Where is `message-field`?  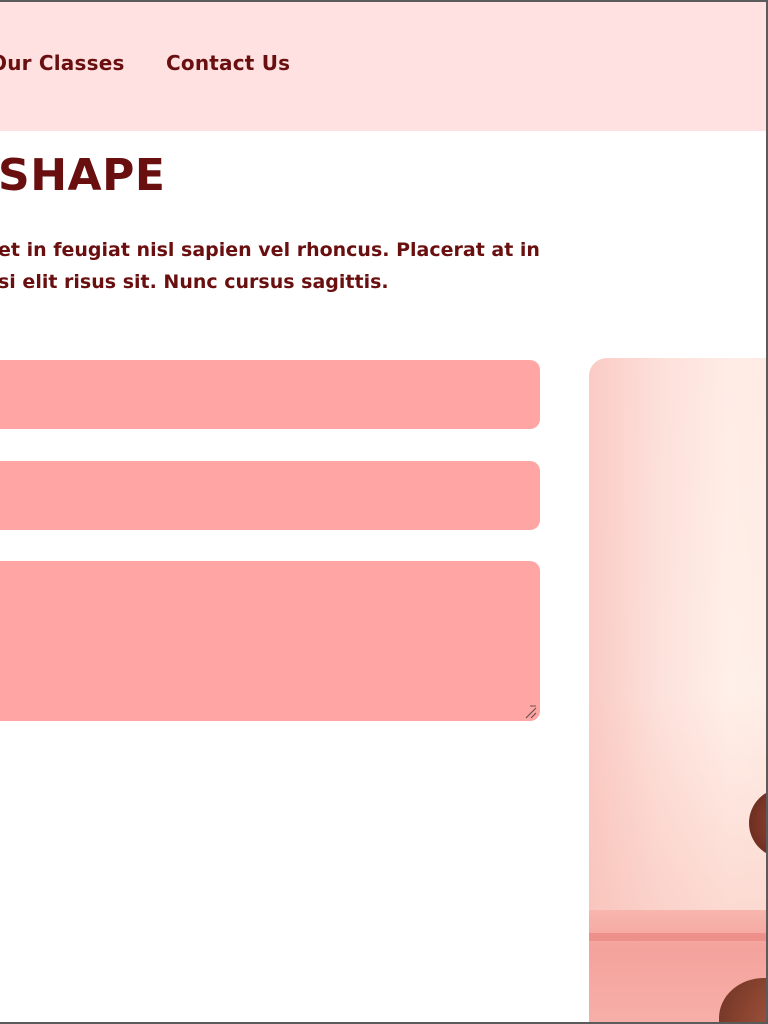 message-field is located at coordinates (270, 641).